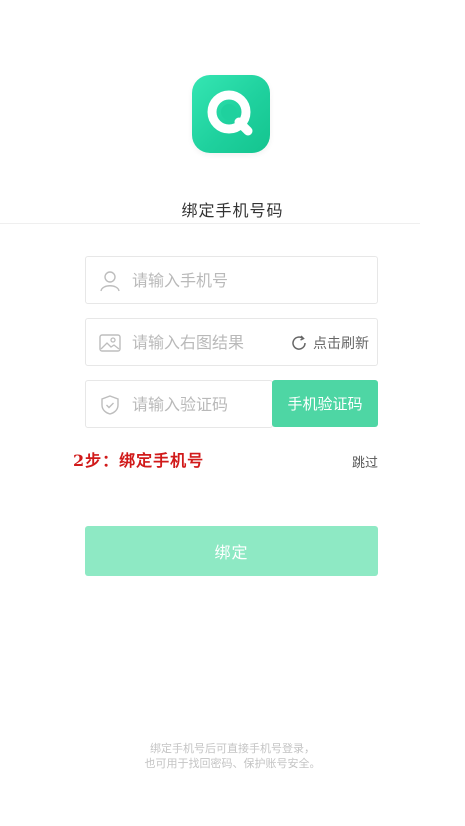 This screenshot has height=826, width=465. I want to click on page-title: 绑定手机号码, so click(232, 210).